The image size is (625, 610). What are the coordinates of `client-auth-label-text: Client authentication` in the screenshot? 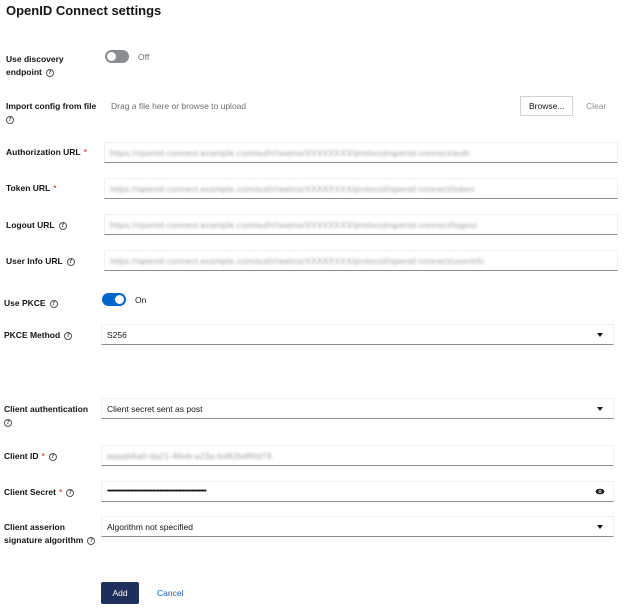 It's located at (46, 409).